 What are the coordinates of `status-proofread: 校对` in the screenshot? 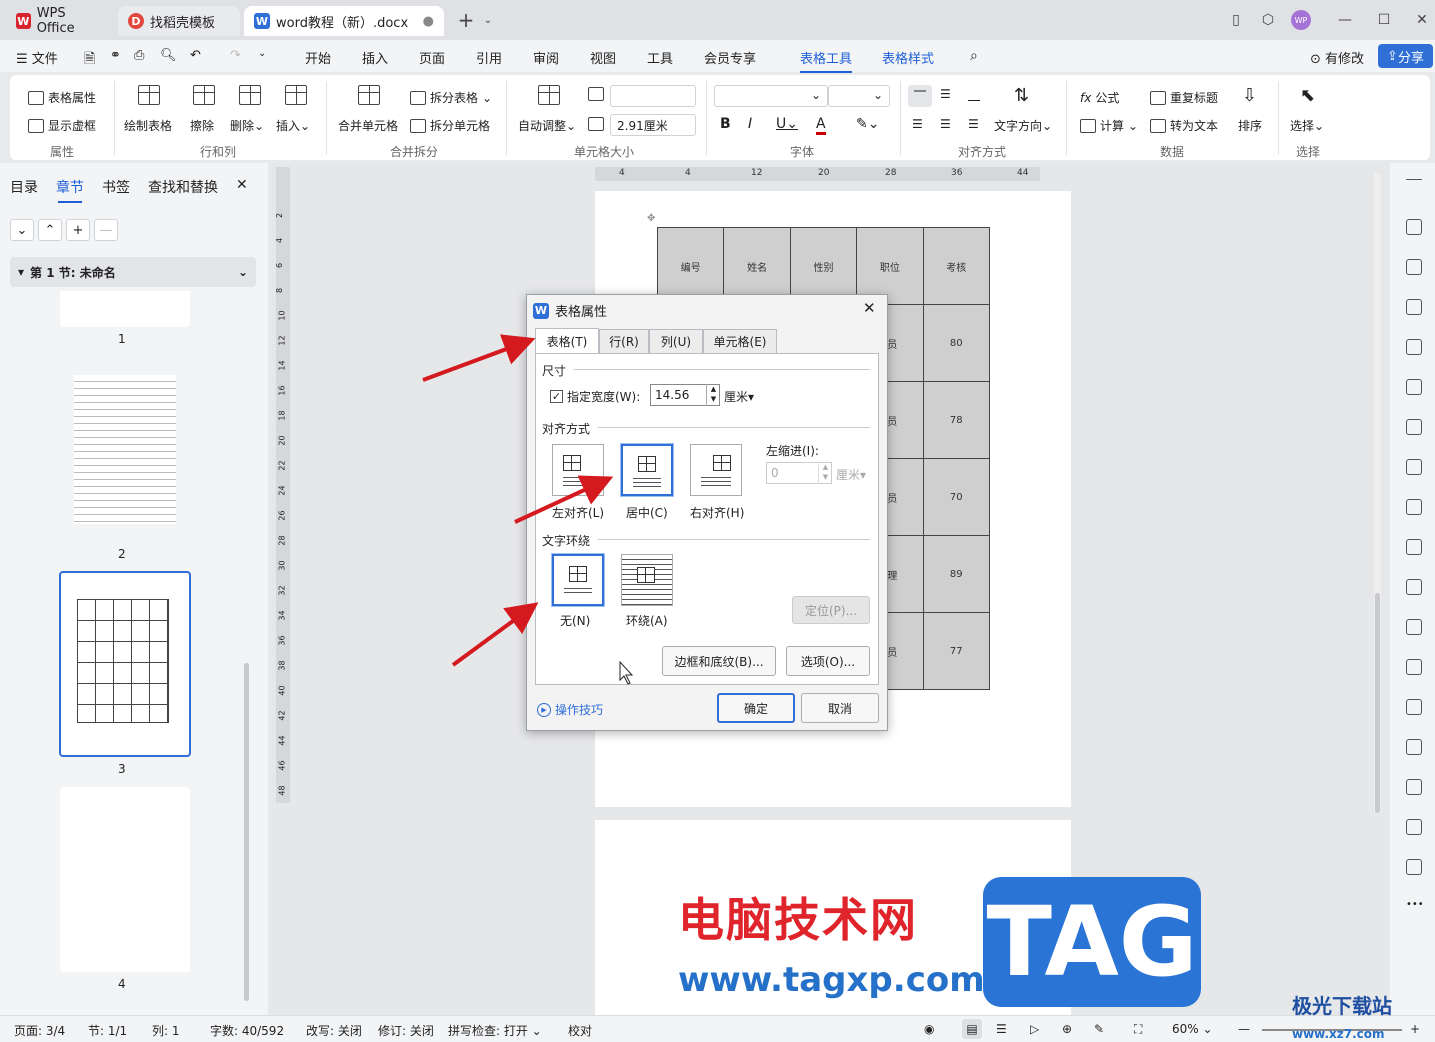 It's located at (580, 1030).